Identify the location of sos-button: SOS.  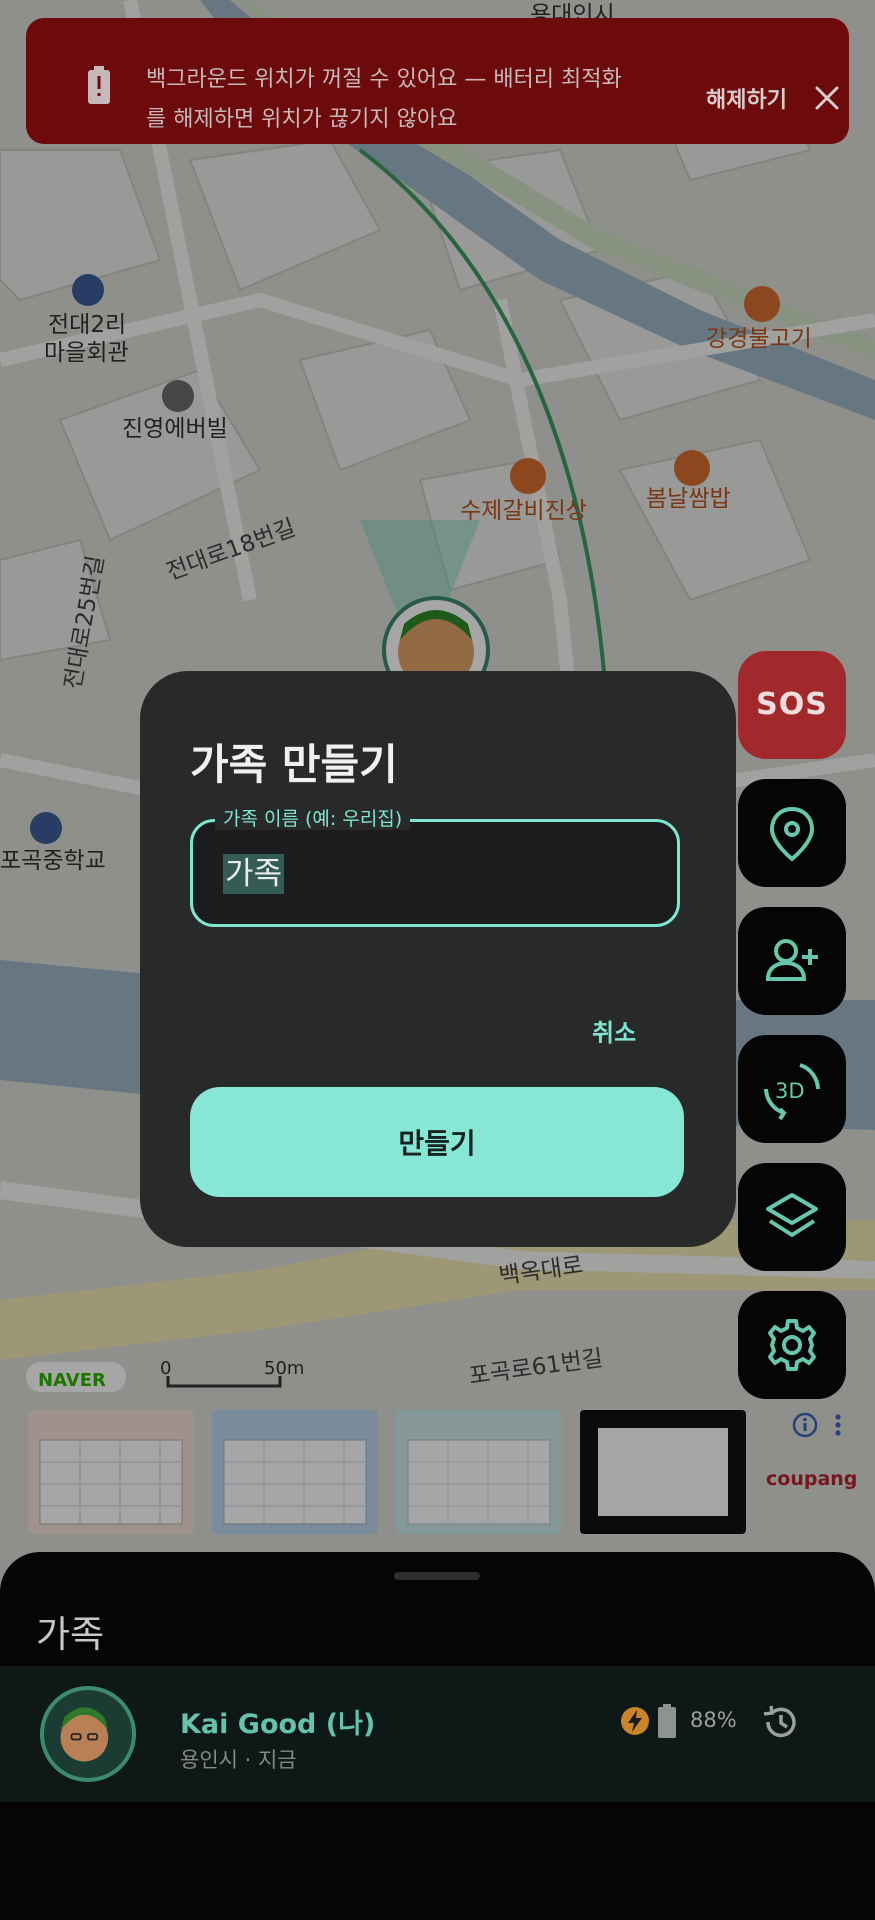
(792, 705).